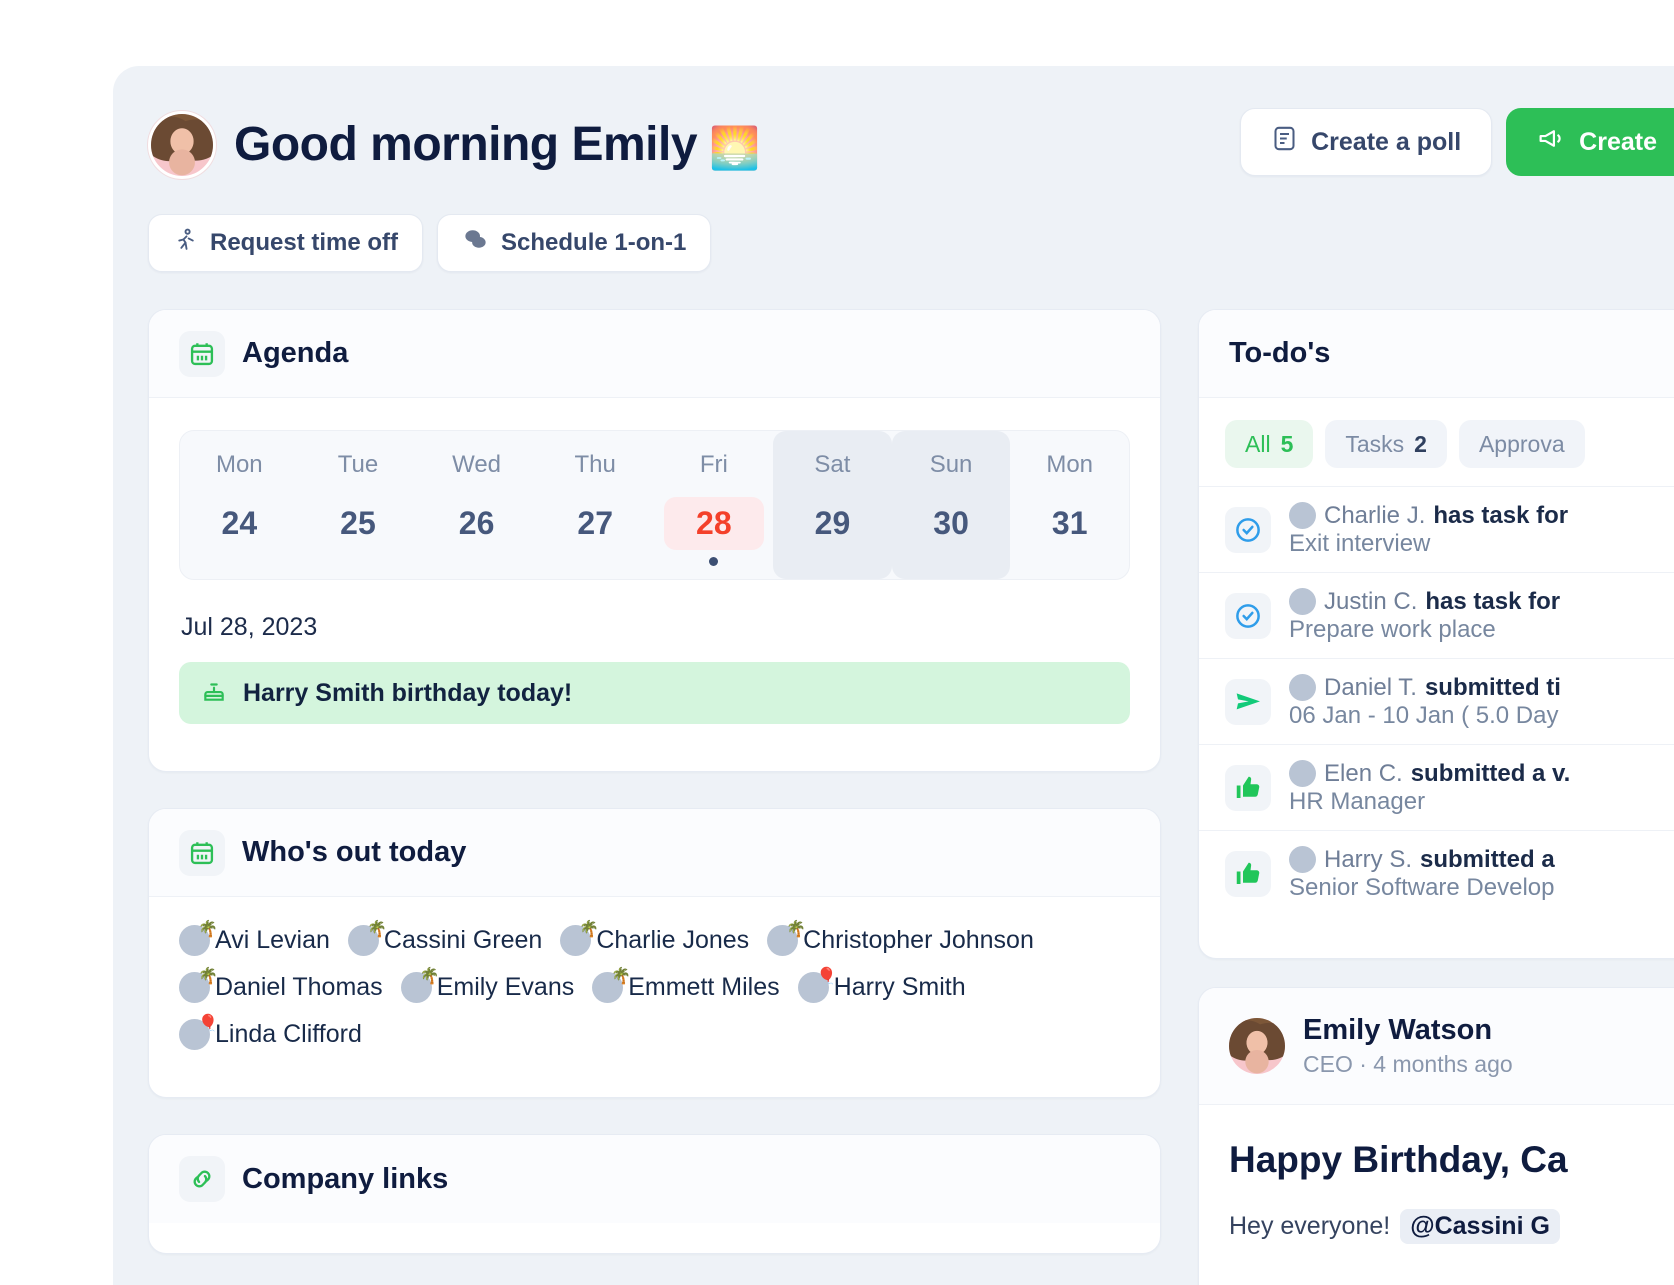  Describe the element at coordinates (270, 1033) in the screenshot. I see `list-item: 🎈 Linda Clifford` at that location.